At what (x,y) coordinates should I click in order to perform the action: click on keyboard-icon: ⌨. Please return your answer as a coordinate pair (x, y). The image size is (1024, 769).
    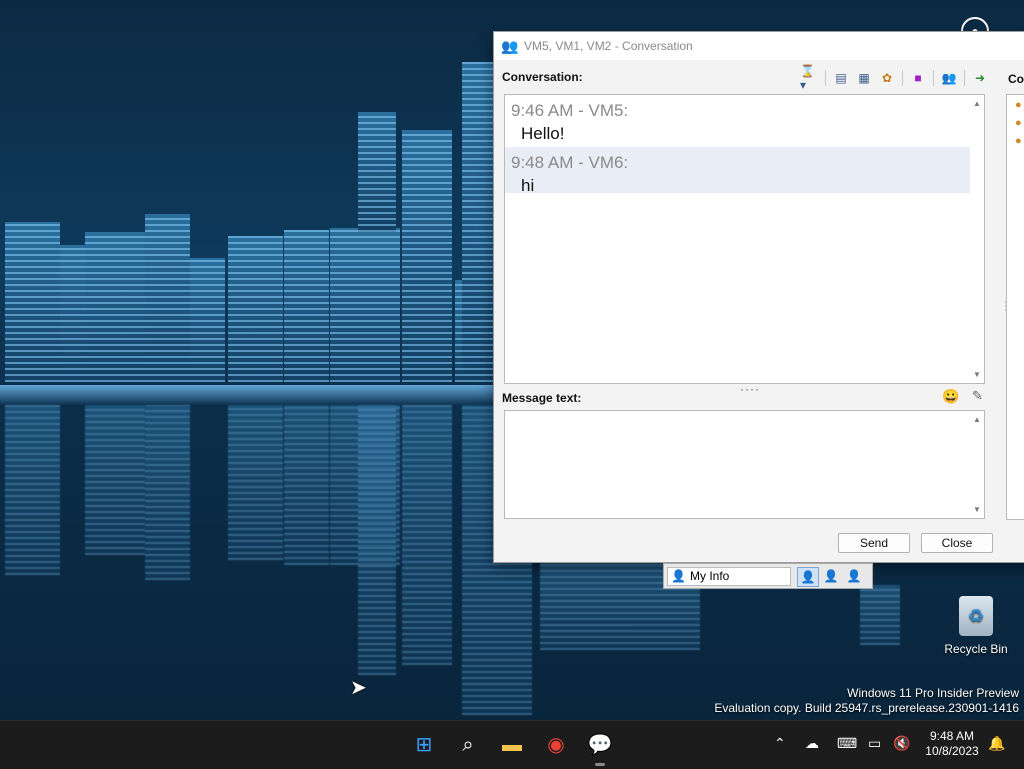
    Looking at the image, I should click on (847, 743).